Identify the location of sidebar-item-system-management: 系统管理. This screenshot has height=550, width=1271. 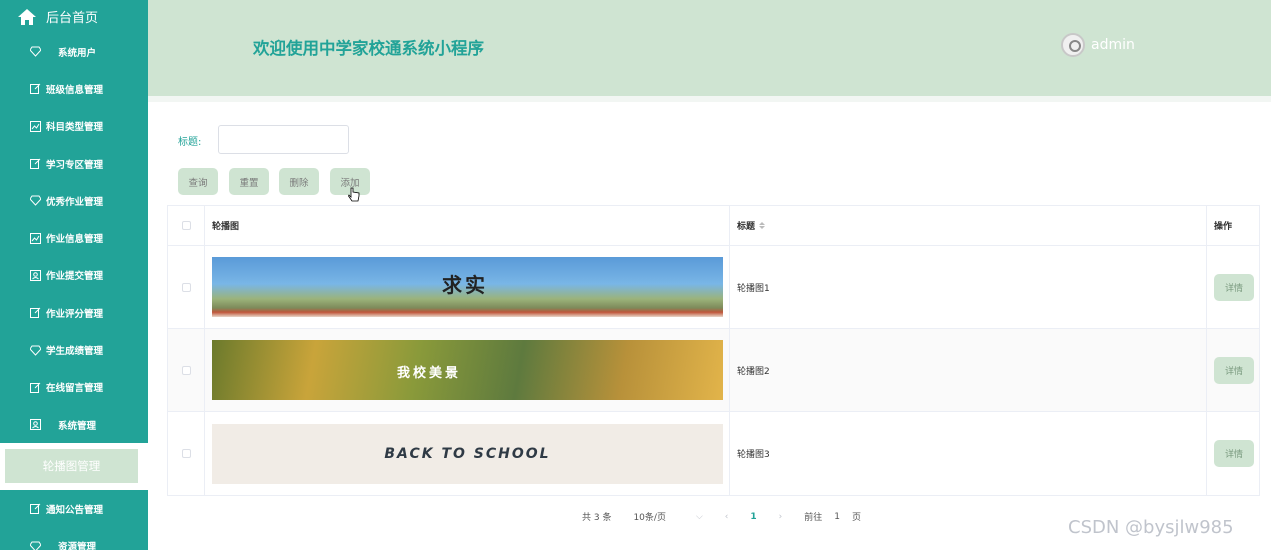
(74, 424).